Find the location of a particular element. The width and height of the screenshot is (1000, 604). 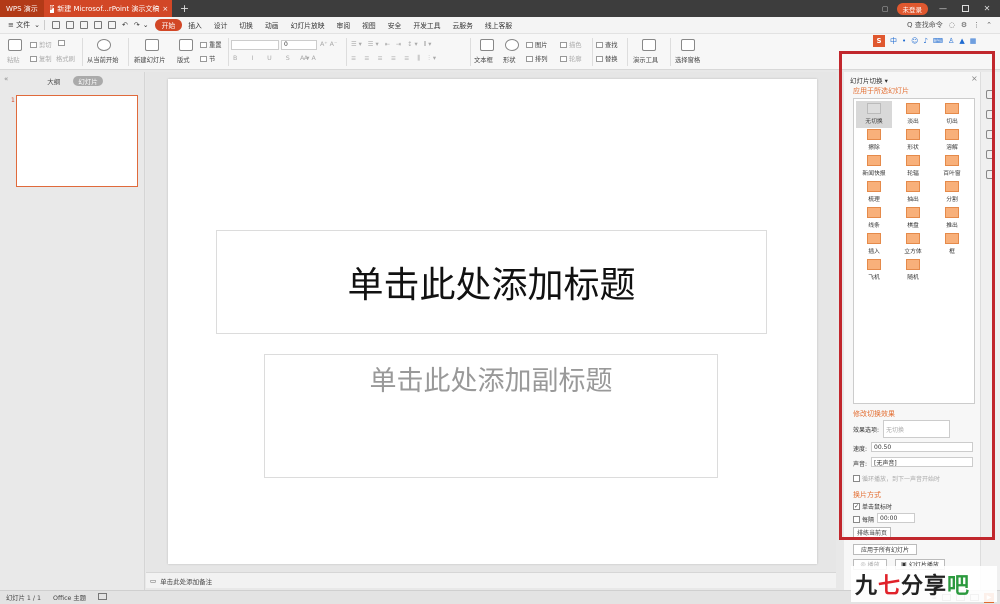

replace-button: 替换 is located at coordinates (607, 58).